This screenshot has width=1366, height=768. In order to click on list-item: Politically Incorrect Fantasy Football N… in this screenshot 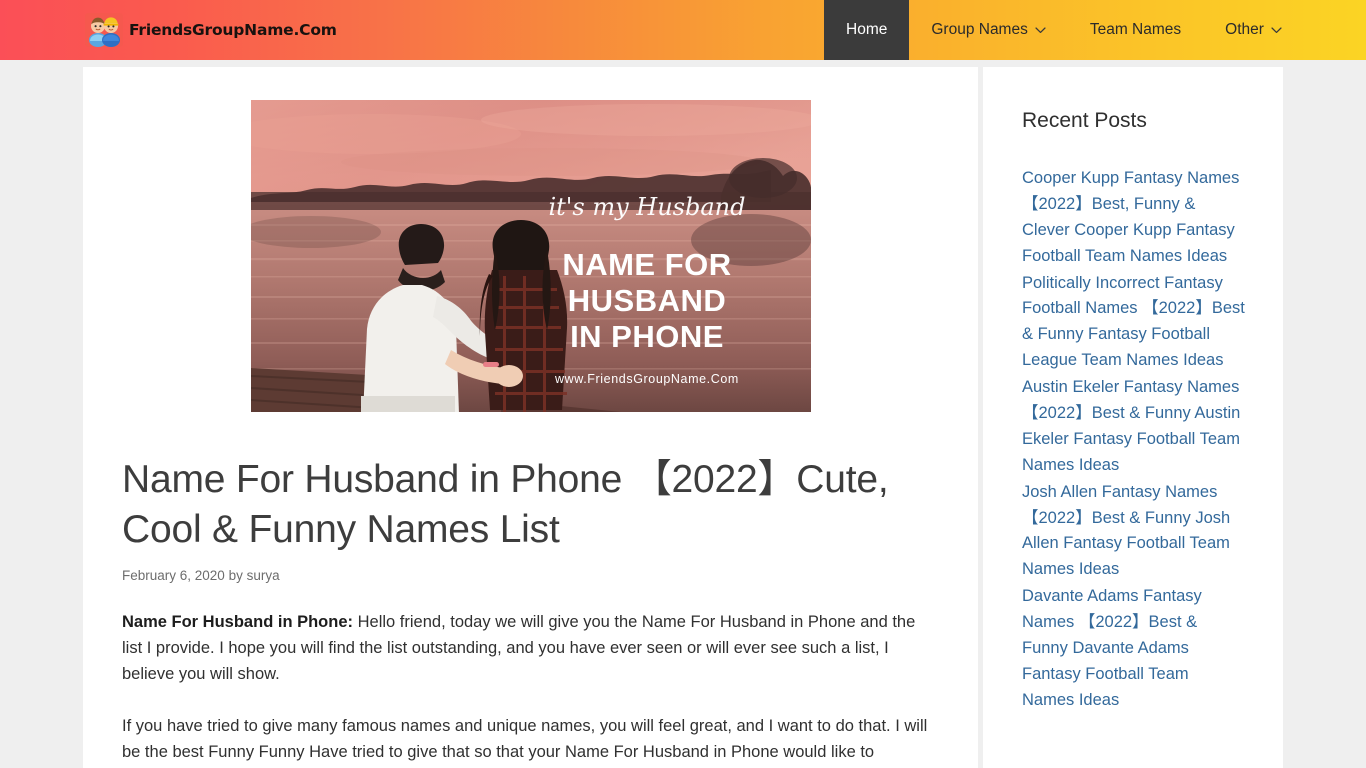, I will do `click(1133, 323)`.